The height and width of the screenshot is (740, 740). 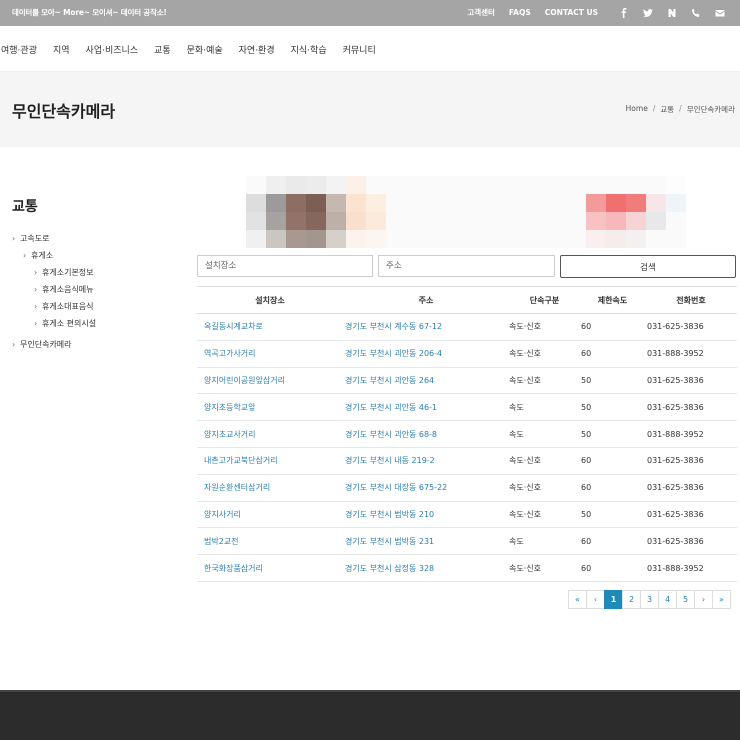 What do you see at coordinates (64, 111) in the screenshot?
I see `page-title: 무인단속카메라` at bounding box center [64, 111].